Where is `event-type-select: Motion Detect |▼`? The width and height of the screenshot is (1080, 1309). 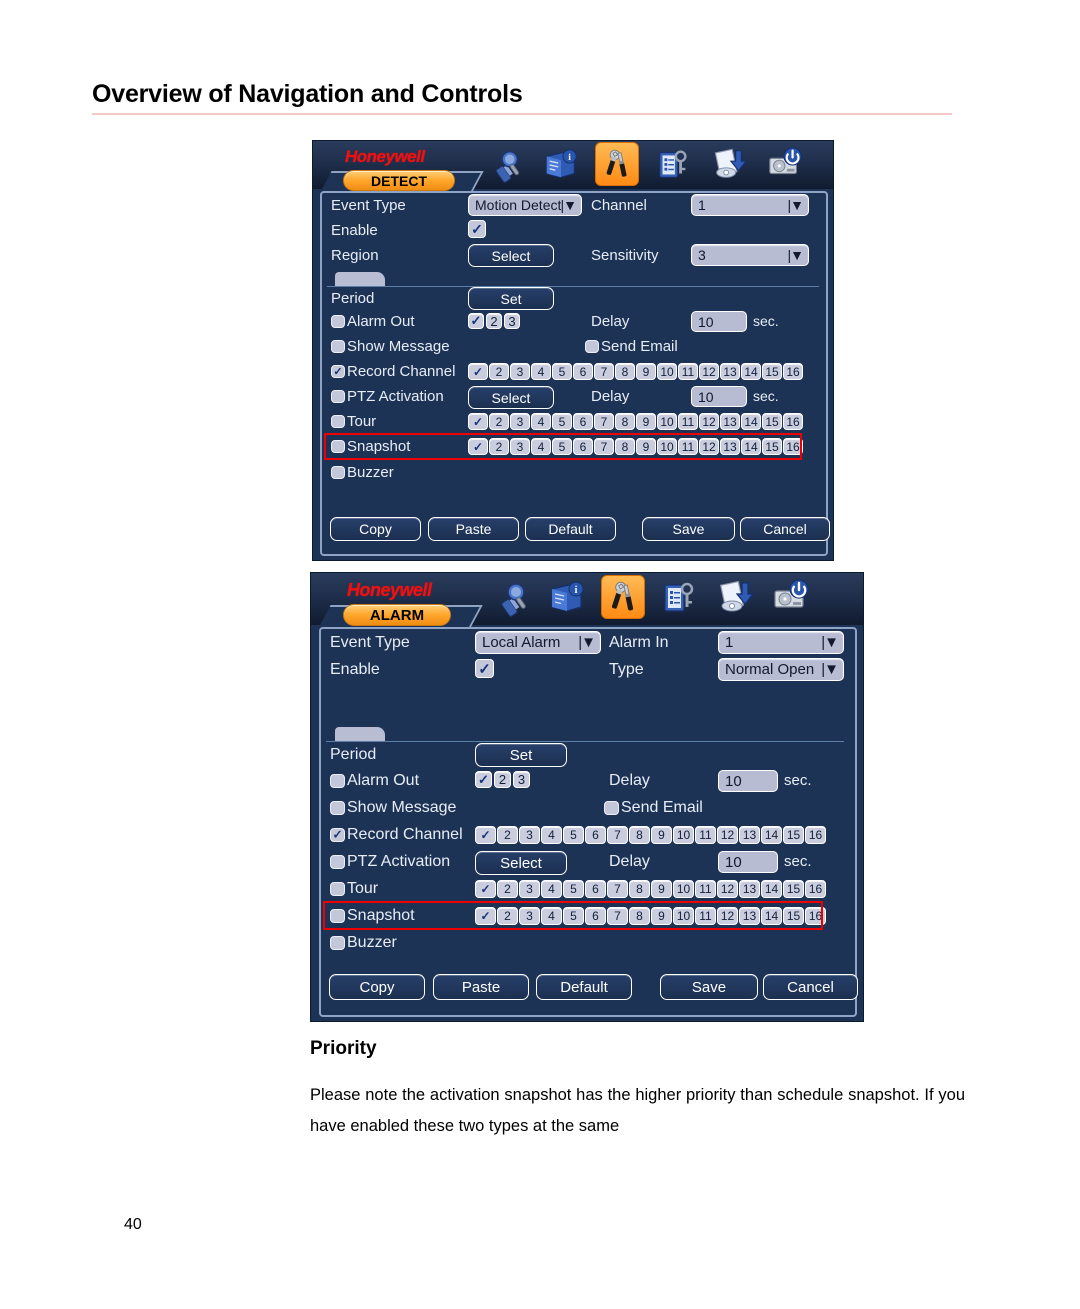
event-type-select: Motion Detect |▼ is located at coordinates (525, 205).